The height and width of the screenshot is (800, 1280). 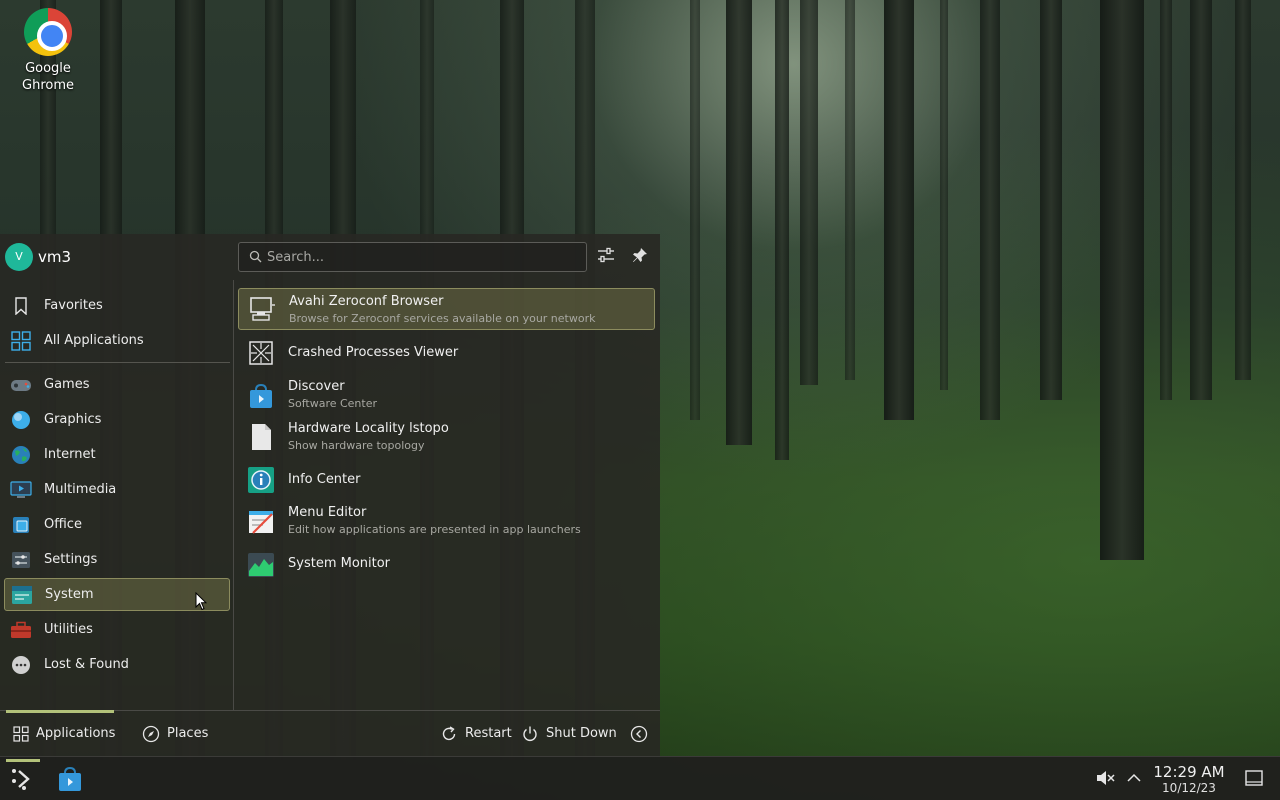 What do you see at coordinates (261, 522) in the screenshot?
I see `menu-editor-icon` at bounding box center [261, 522].